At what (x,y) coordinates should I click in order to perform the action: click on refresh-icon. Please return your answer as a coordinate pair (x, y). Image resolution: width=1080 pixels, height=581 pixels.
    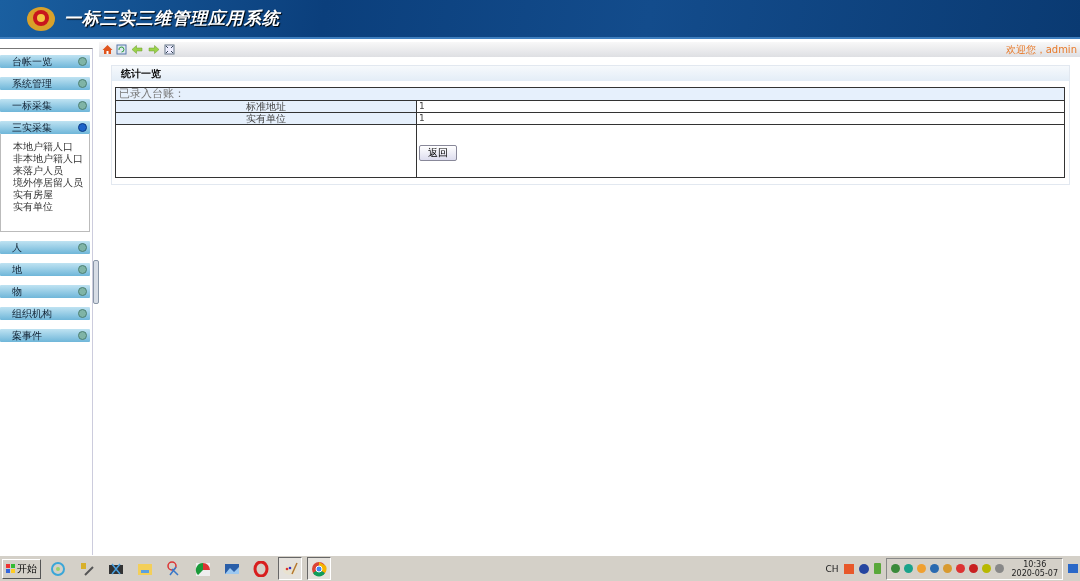
    Looking at the image, I should click on (121, 49).